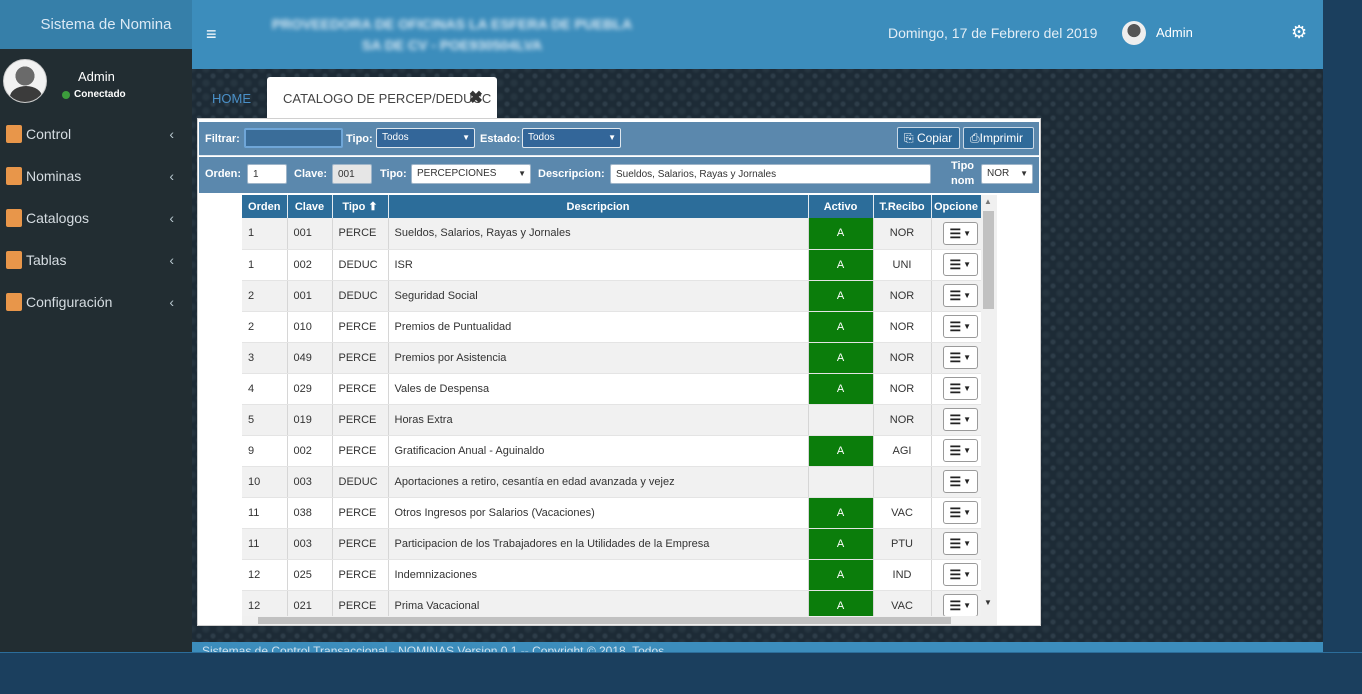 This screenshot has height=694, width=1362. I want to click on cell-orden: 1, so click(265, 265).